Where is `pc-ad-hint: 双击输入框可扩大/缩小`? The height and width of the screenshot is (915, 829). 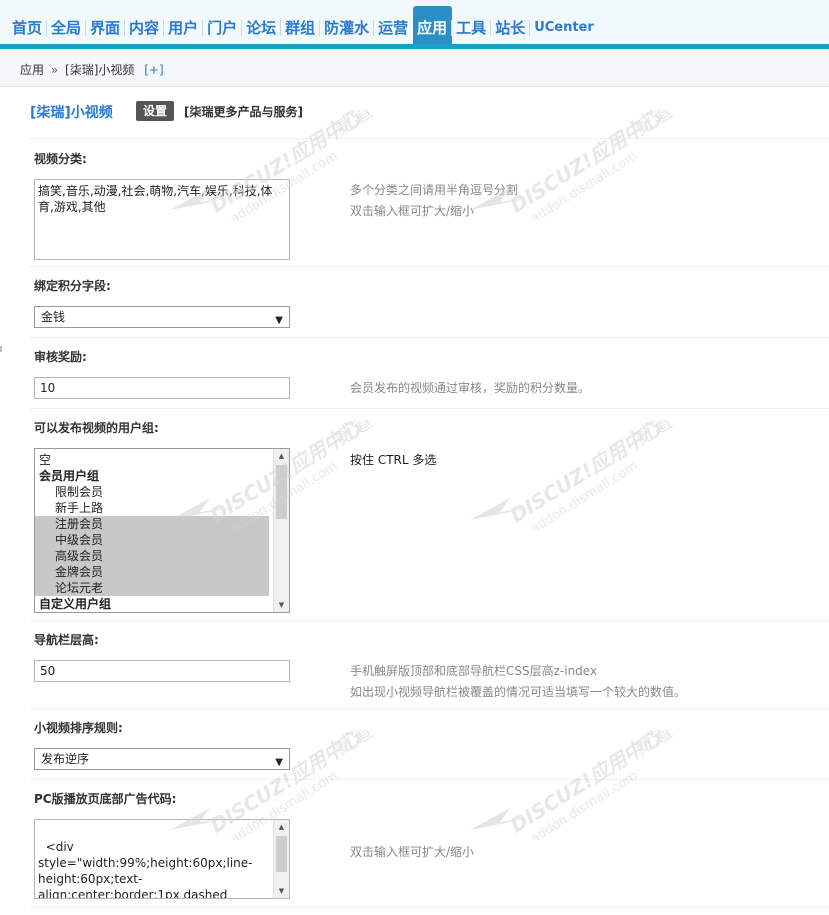
pc-ad-hint: 双击输入框可扩大/缩小 is located at coordinates (412, 852).